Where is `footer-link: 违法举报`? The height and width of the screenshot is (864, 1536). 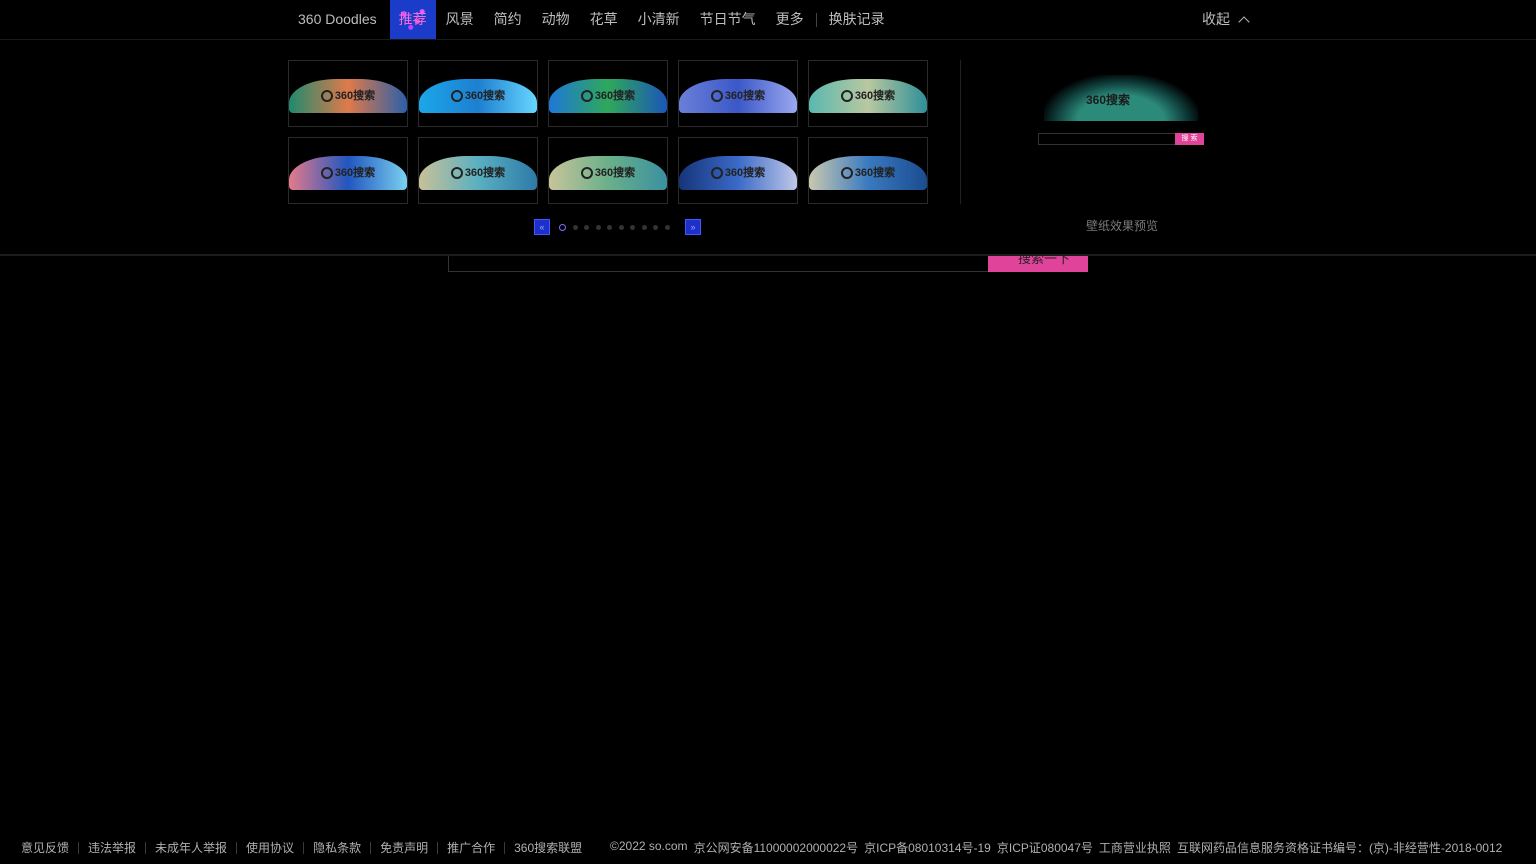 footer-link: 违法举报 is located at coordinates (112, 847).